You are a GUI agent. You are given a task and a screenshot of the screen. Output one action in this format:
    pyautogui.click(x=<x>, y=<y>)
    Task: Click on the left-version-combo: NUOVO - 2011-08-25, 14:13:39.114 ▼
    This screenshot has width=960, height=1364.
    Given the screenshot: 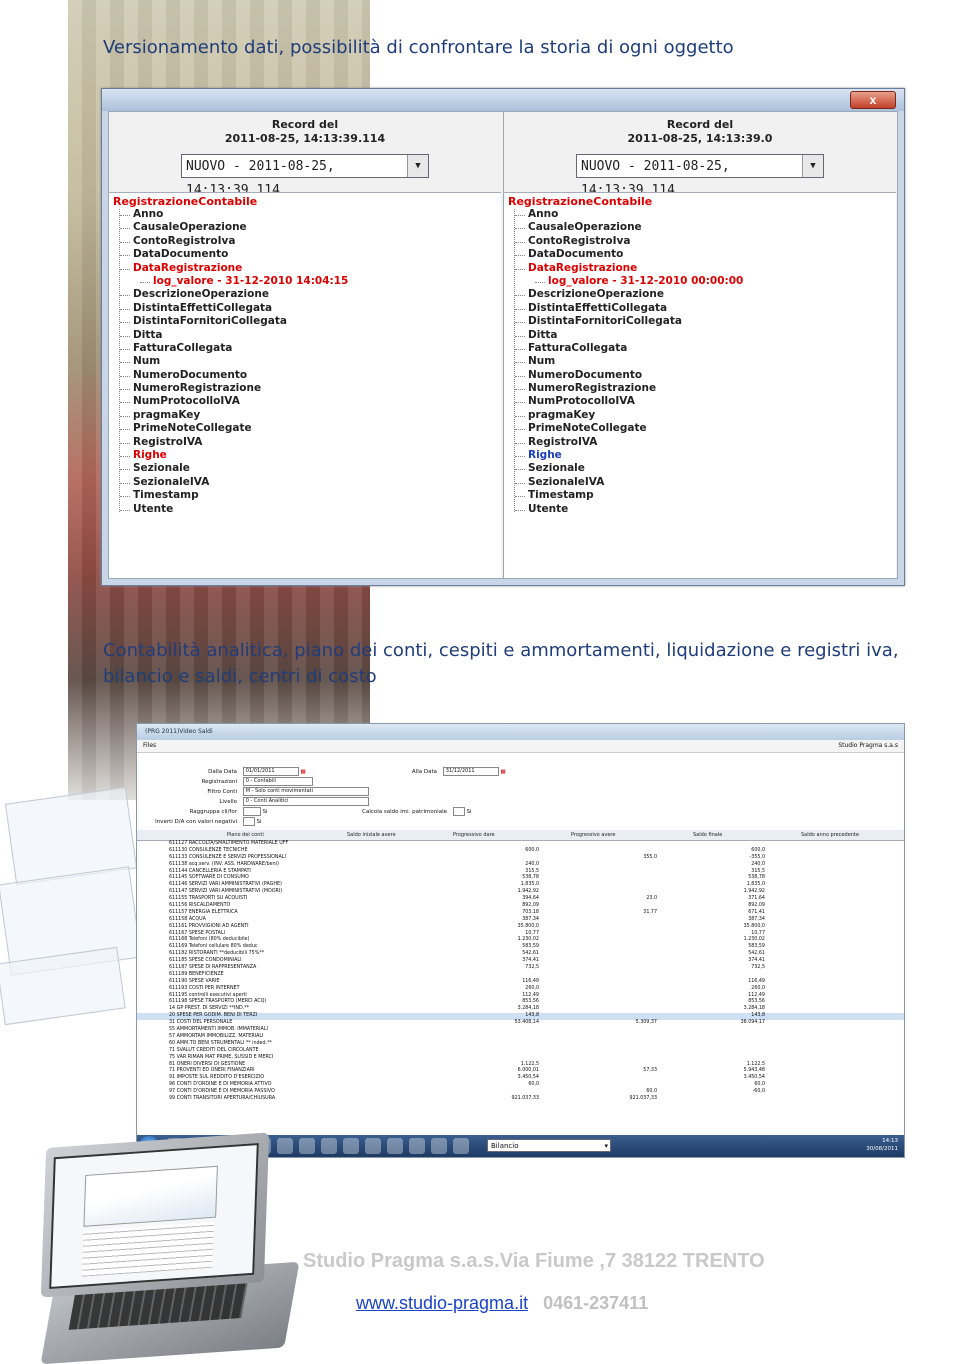 What is the action you would take?
    pyautogui.click(x=305, y=176)
    